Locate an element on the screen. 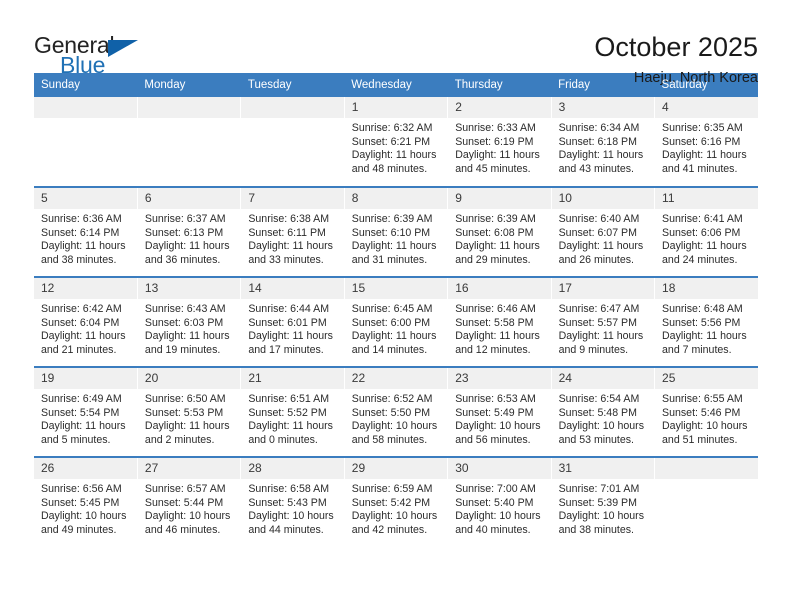 The width and height of the screenshot is (792, 612). day-info-line: Sunrise: 6:38 AM is located at coordinates (289, 219).